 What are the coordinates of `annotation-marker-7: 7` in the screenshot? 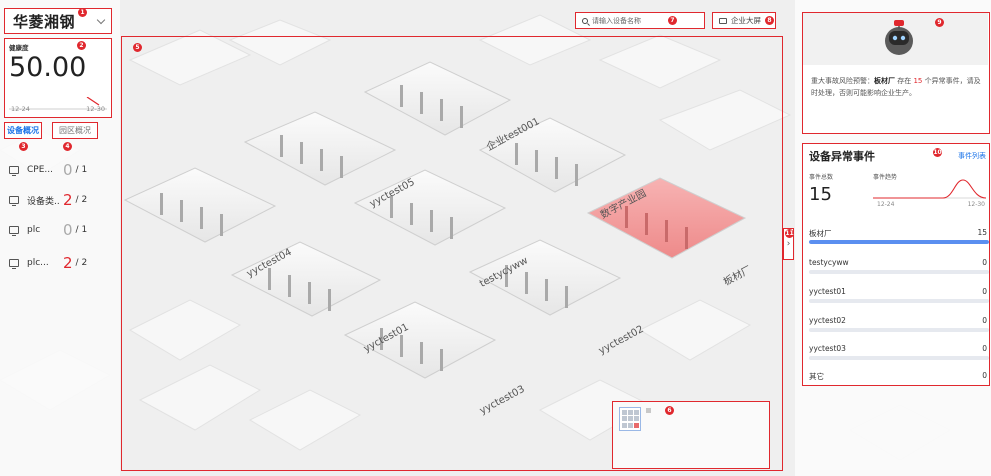 It's located at (672, 20).